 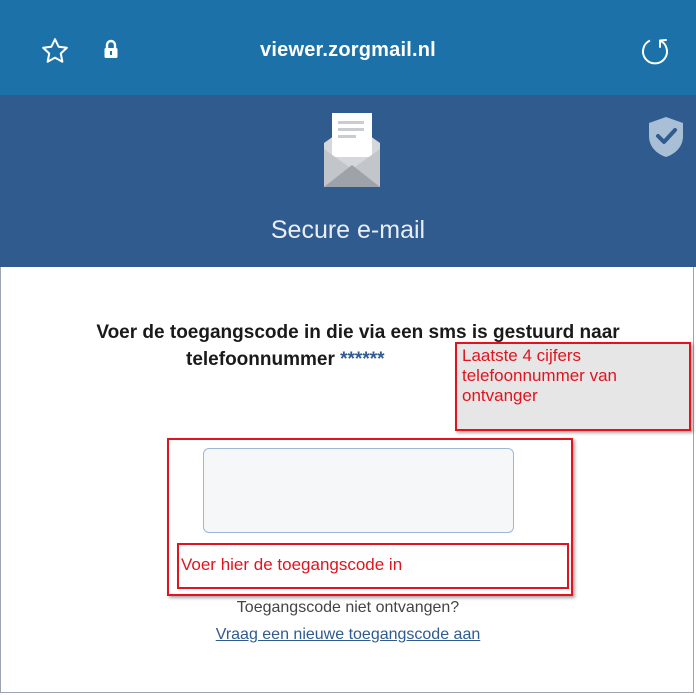 What do you see at coordinates (348, 635) in the screenshot?
I see `request-new-code-link: Vraag een nieuwe toegangscode aan` at bounding box center [348, 635].